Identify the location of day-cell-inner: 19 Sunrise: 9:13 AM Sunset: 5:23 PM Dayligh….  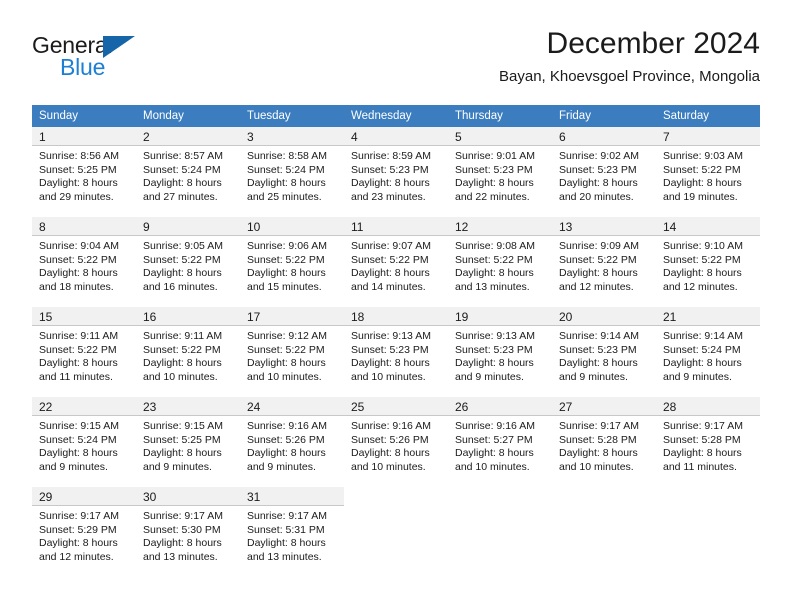
(500, 352).